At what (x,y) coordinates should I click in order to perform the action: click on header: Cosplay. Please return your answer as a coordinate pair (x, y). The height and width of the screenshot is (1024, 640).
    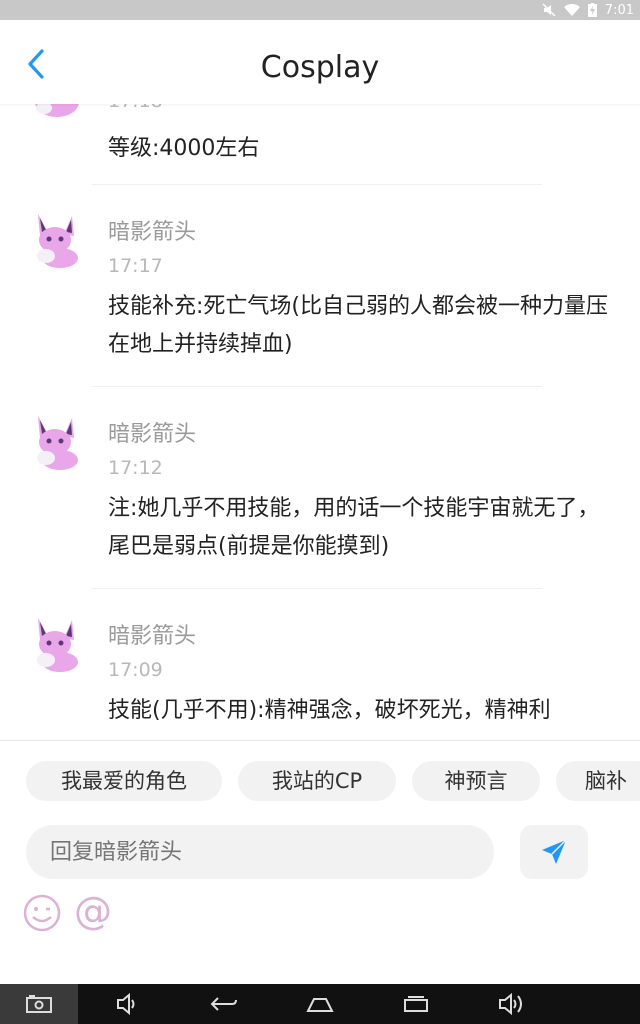
    Looking at the image, I should click on (320, 62).